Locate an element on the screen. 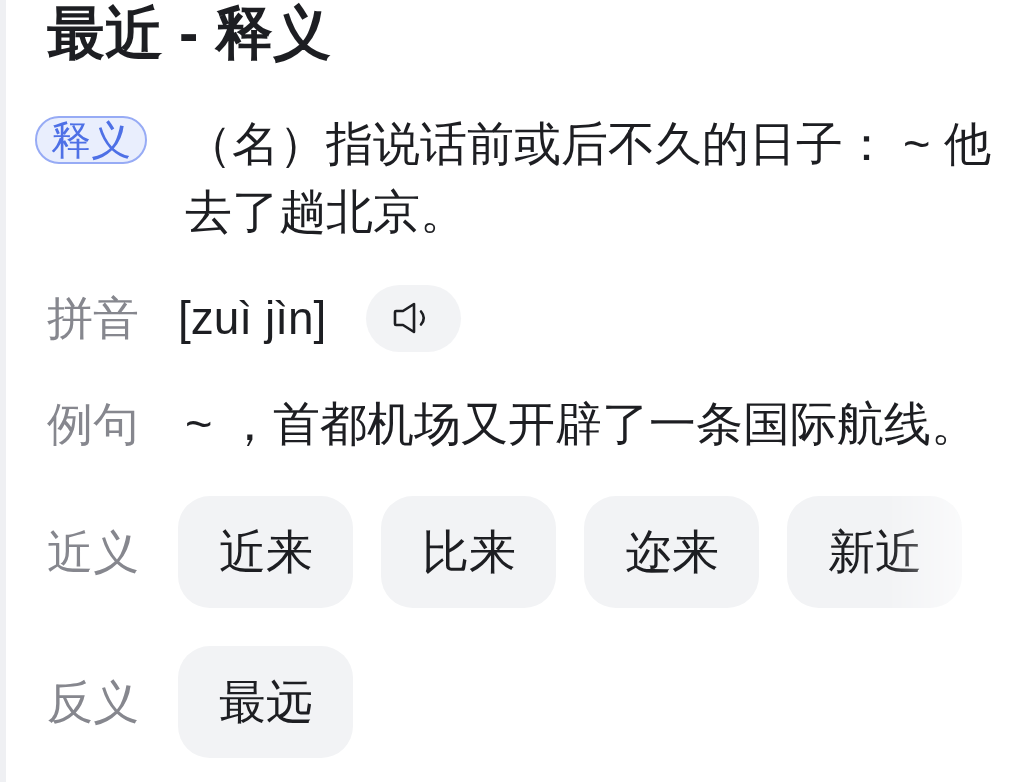 The image size is (1012, 782). definition-text: （名）指说话前或后不久的日子： ~ 他去了趟北京。 is located at coordinates (588, 178).